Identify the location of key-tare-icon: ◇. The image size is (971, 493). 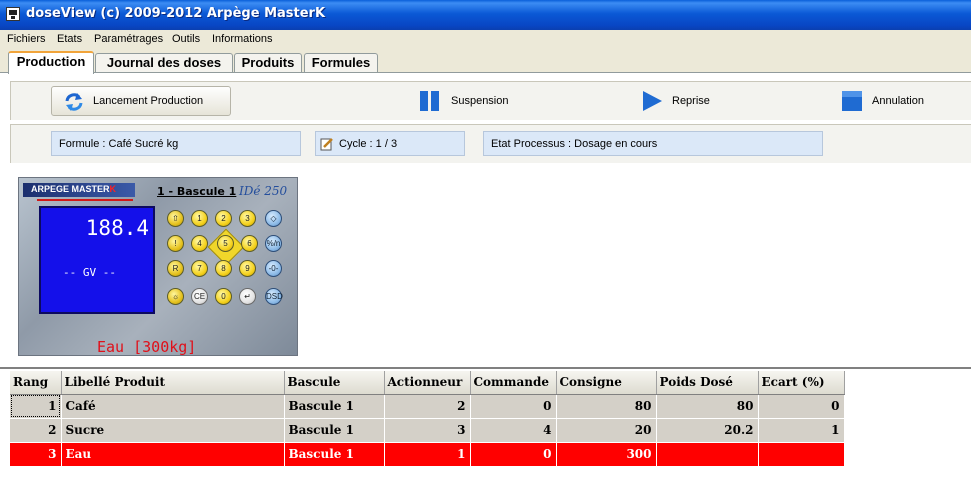
(273, 218).